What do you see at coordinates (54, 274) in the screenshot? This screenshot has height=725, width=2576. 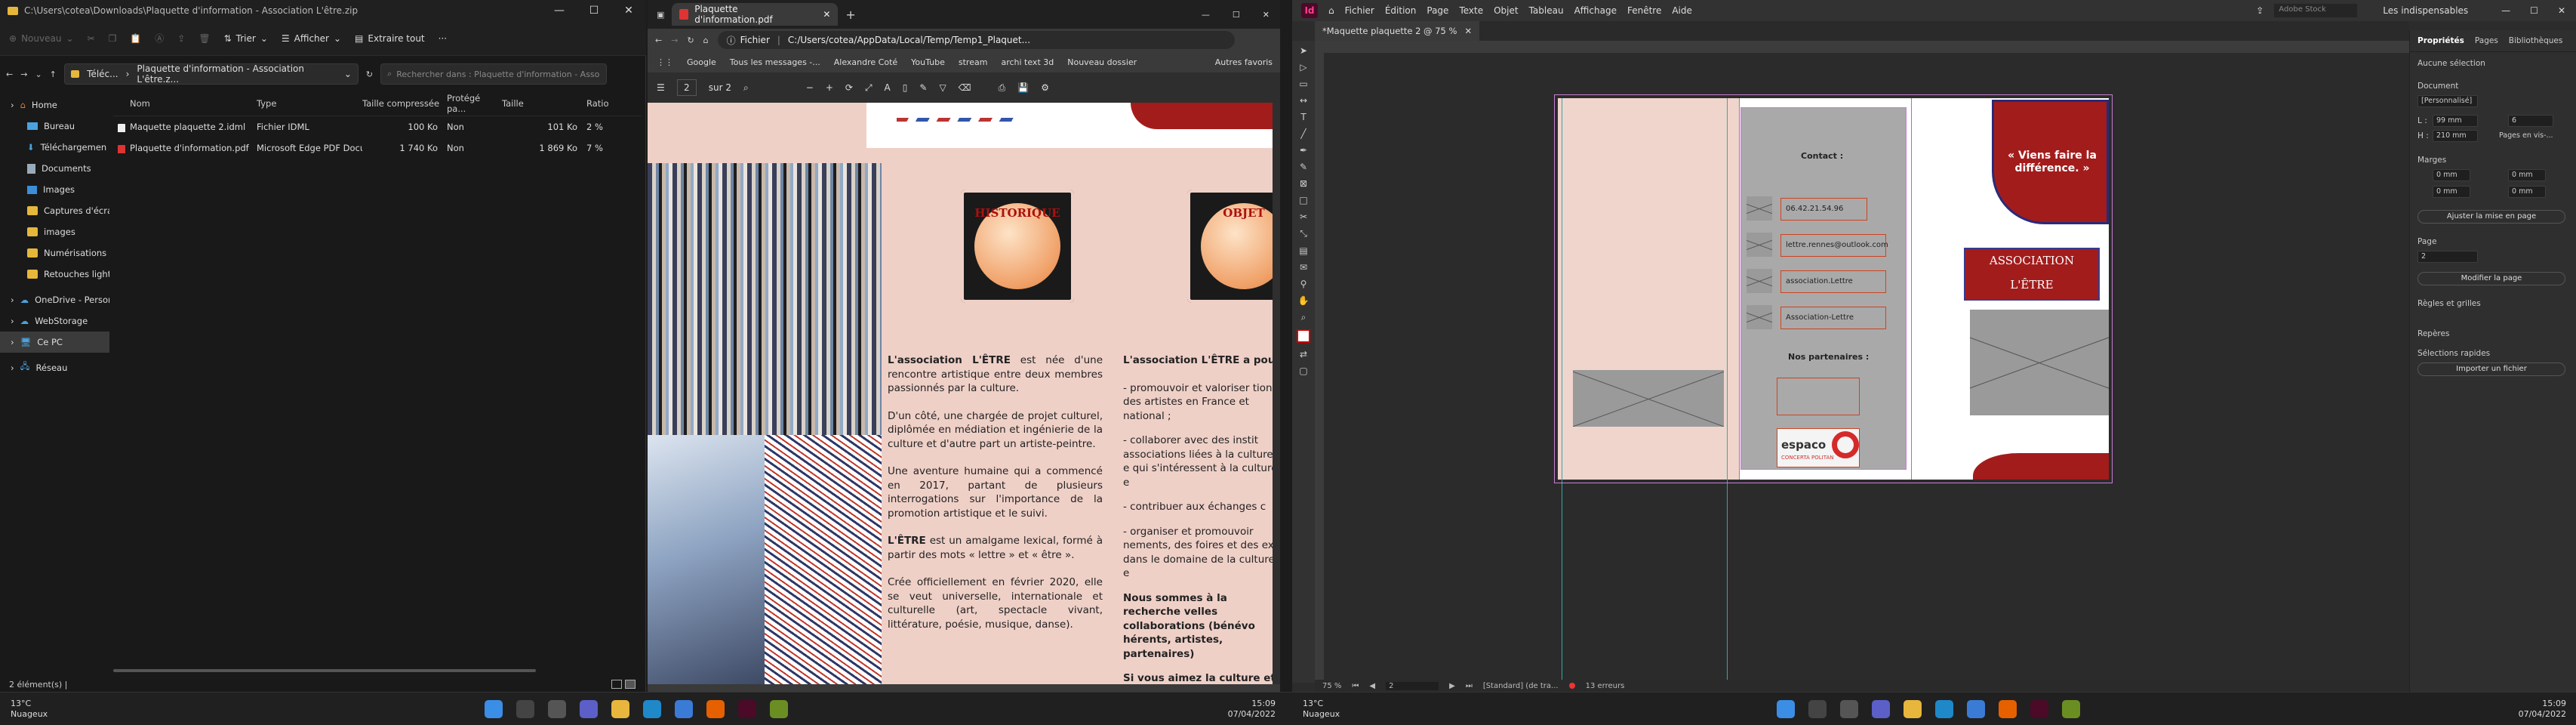 I see `nav-item-retouches: Retouches lightroo` at bounding box center [54, 274].